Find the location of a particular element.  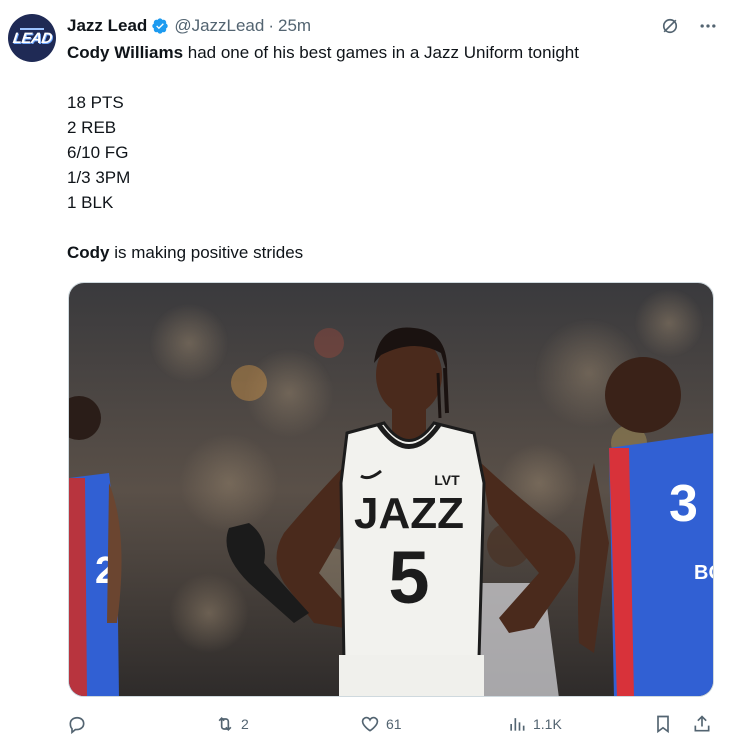

views-button: 1.1K is located at coordinates (534, 724).